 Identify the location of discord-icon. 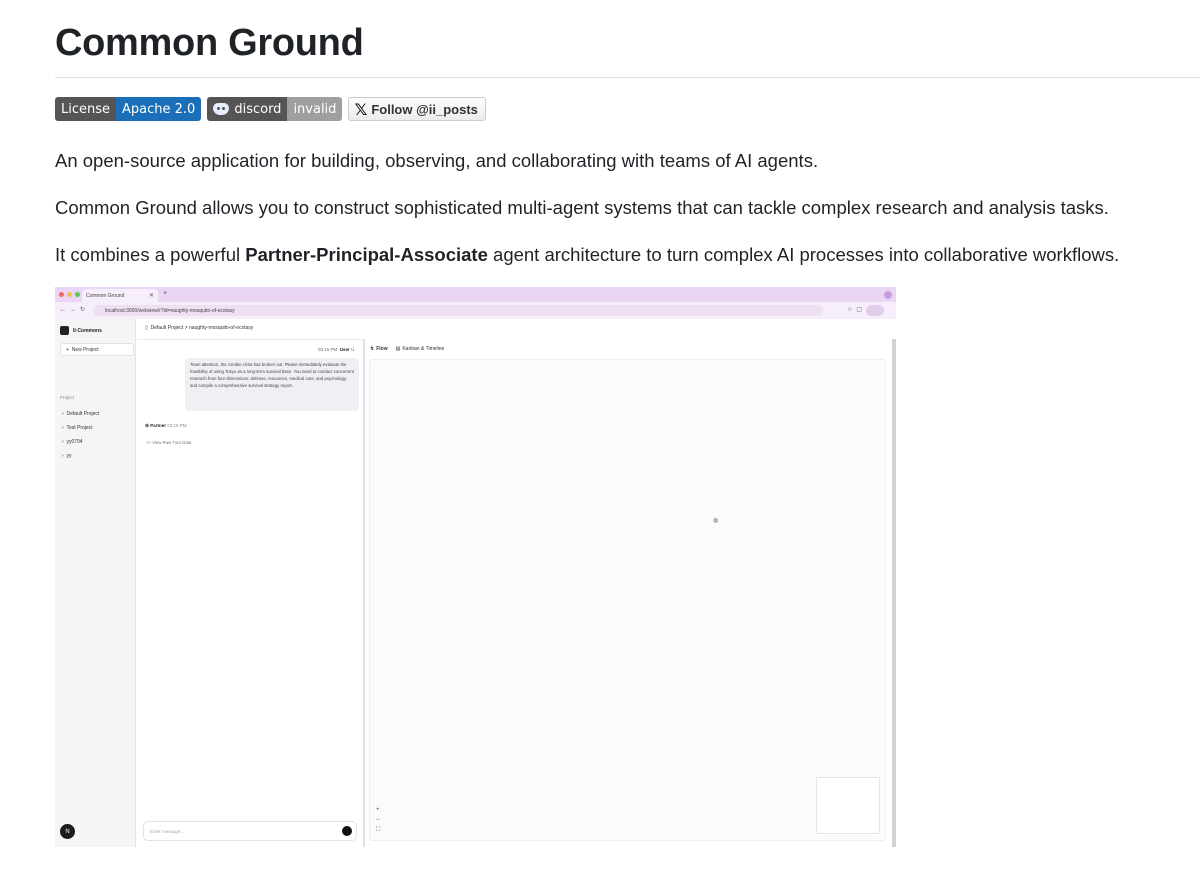
(221, 109).